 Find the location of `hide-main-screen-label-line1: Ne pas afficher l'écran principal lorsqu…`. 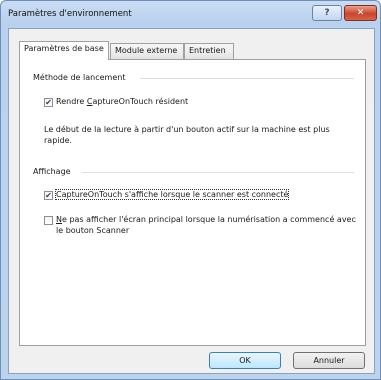

hide-main-screen-label-line1: Ne pas afficher l'écran principal lorsqu… is located at coordinates (206, 219).